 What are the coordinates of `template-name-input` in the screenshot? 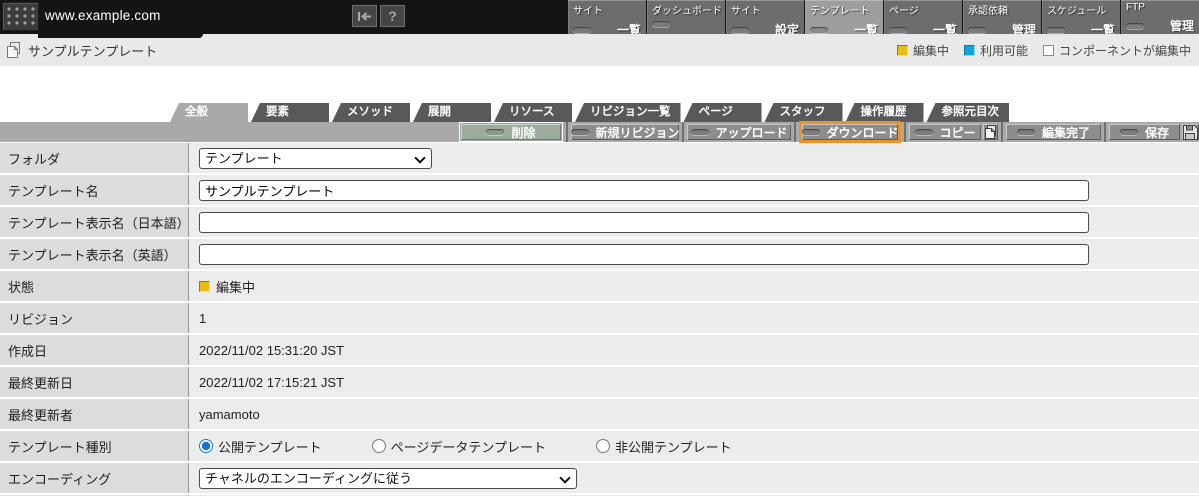 It's located at (644, 190).